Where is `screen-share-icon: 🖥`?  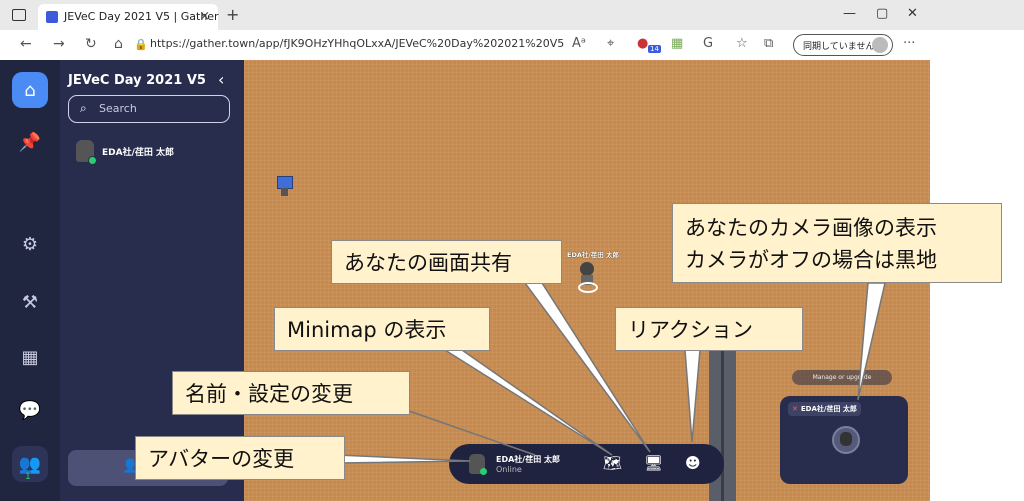 screen-share-icon: 🖥 is located at coordinates (653, 463).